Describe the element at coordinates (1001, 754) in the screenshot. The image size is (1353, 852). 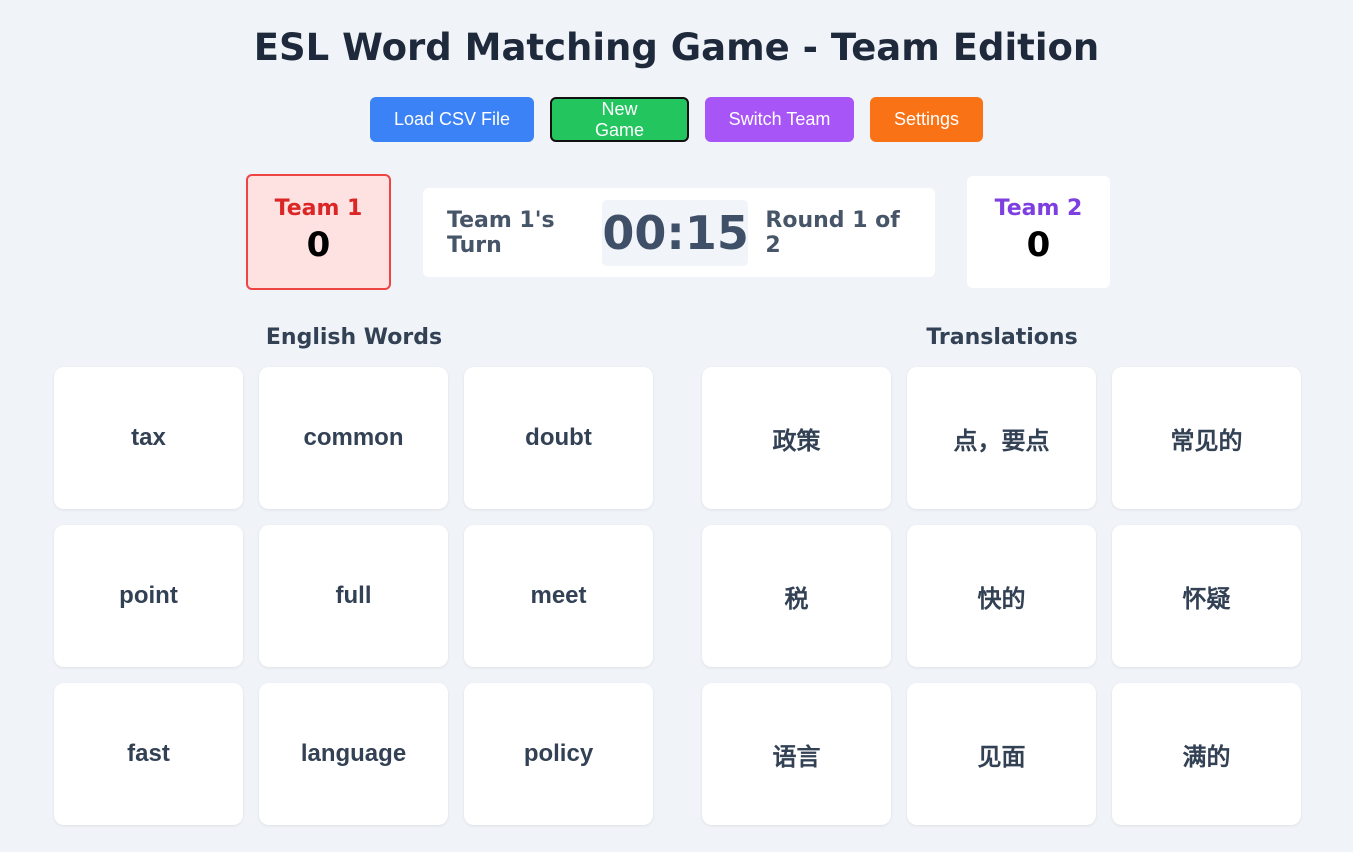
I see `translation-card: 见面` at that location.